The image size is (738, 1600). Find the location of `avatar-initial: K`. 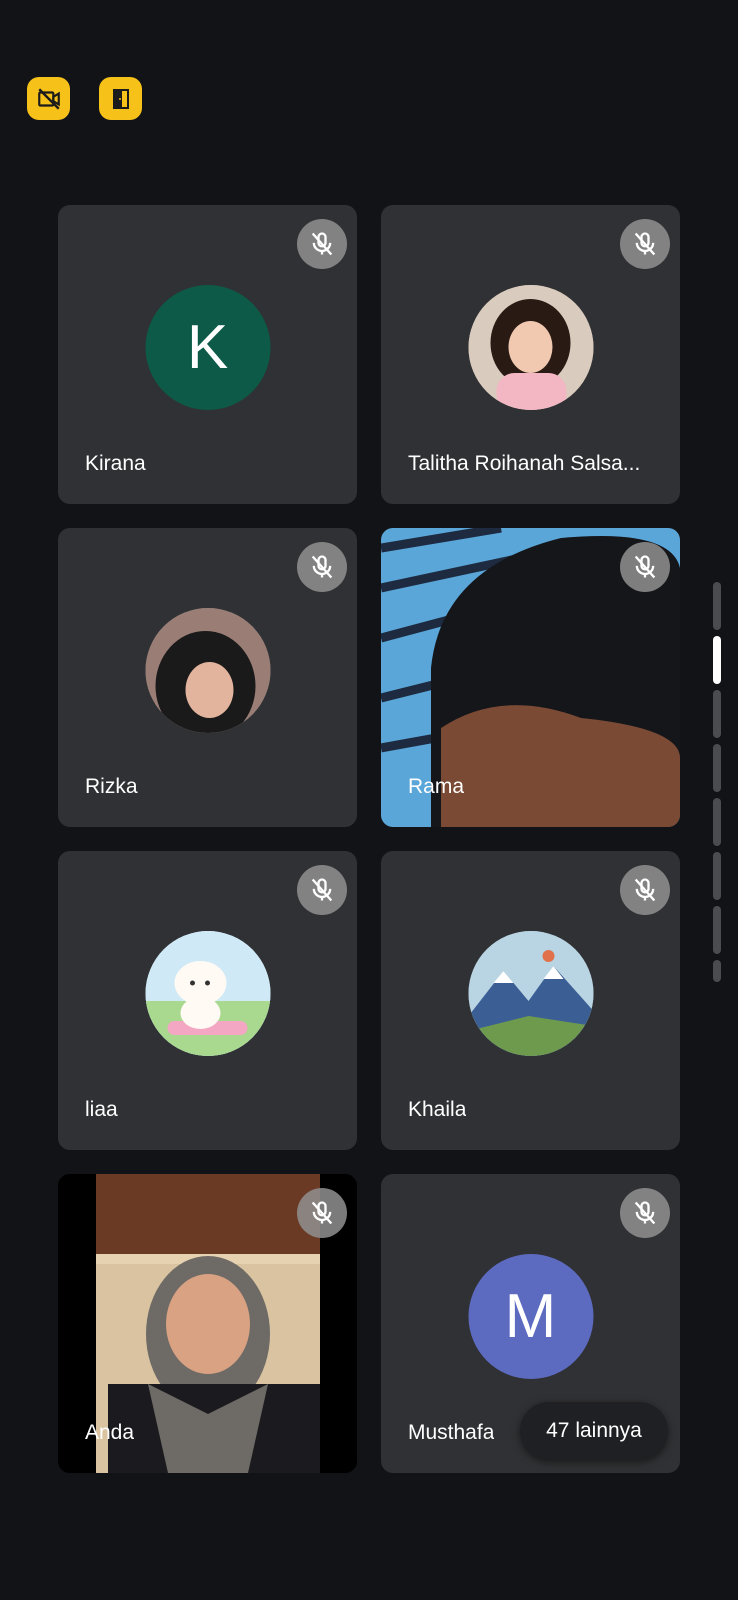

avatar-initial: K is located at coordinates (207, 347).